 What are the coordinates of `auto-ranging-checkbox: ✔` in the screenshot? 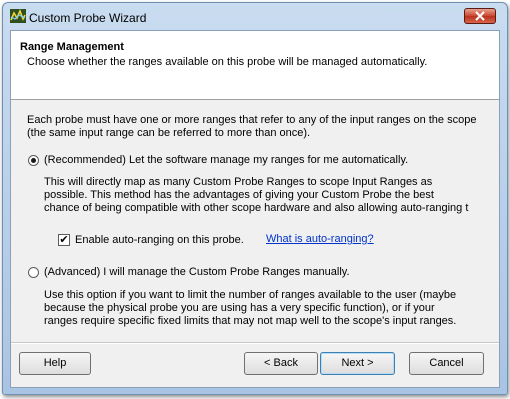 It's located at (64, 240).